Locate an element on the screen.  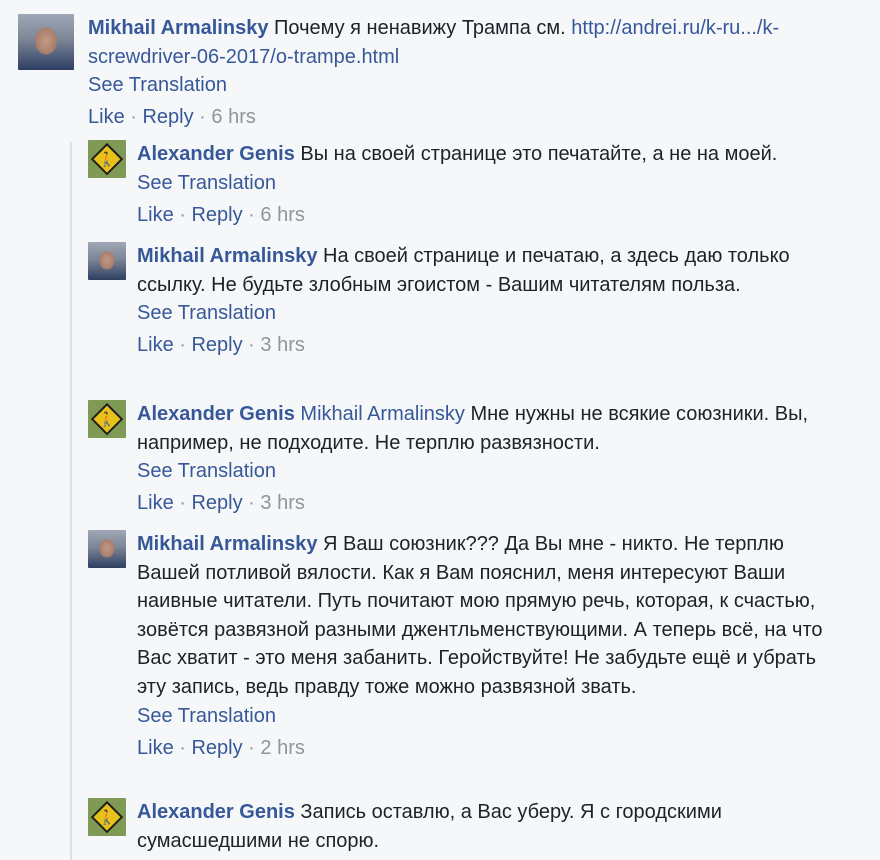
reply-mention: Mikhail Armalinsky is located at coordinates (382, 414).